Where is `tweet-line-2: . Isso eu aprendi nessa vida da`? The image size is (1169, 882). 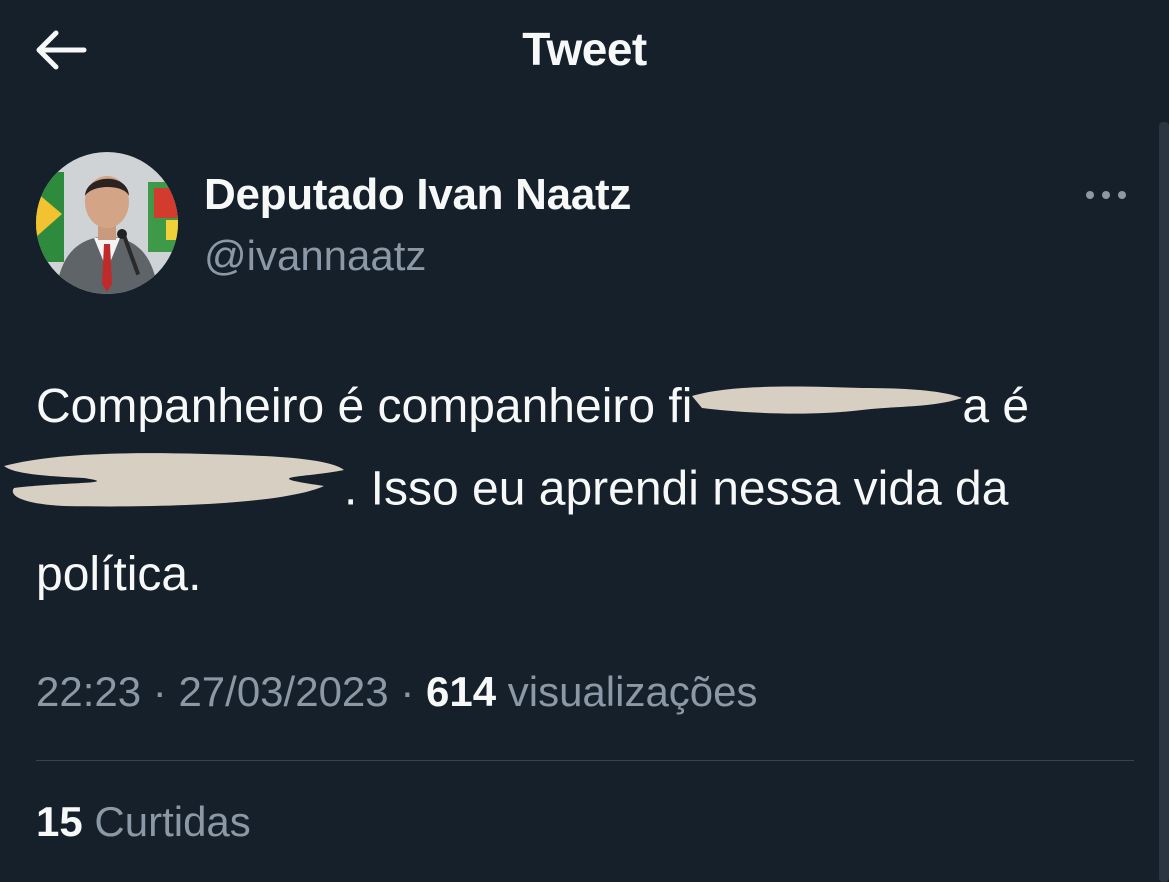 tweet-line-2: . Isso eu aprendi nessa vida da is located at coordinates (565, 492).